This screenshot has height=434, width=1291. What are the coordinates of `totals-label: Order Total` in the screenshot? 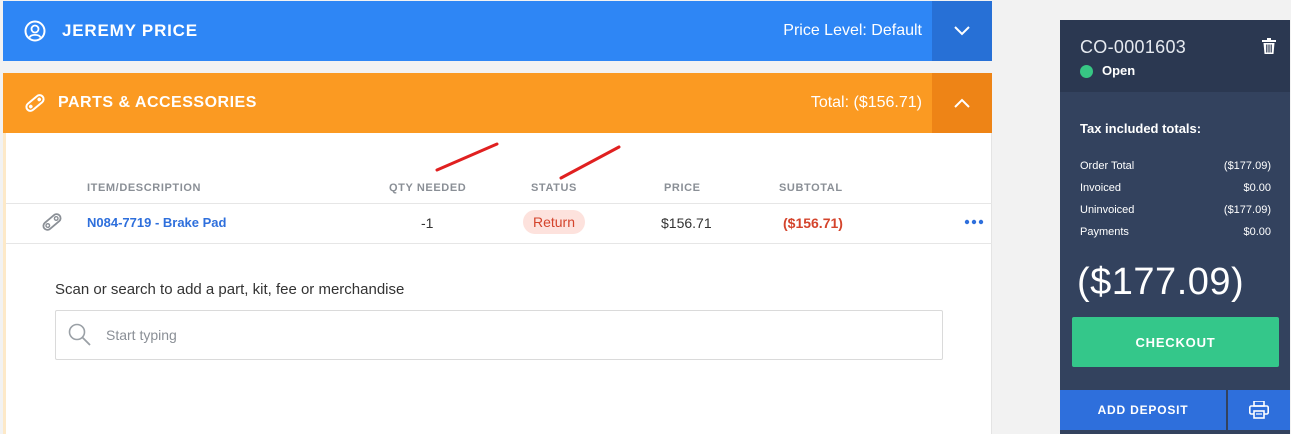 It's located at (1107, 166).